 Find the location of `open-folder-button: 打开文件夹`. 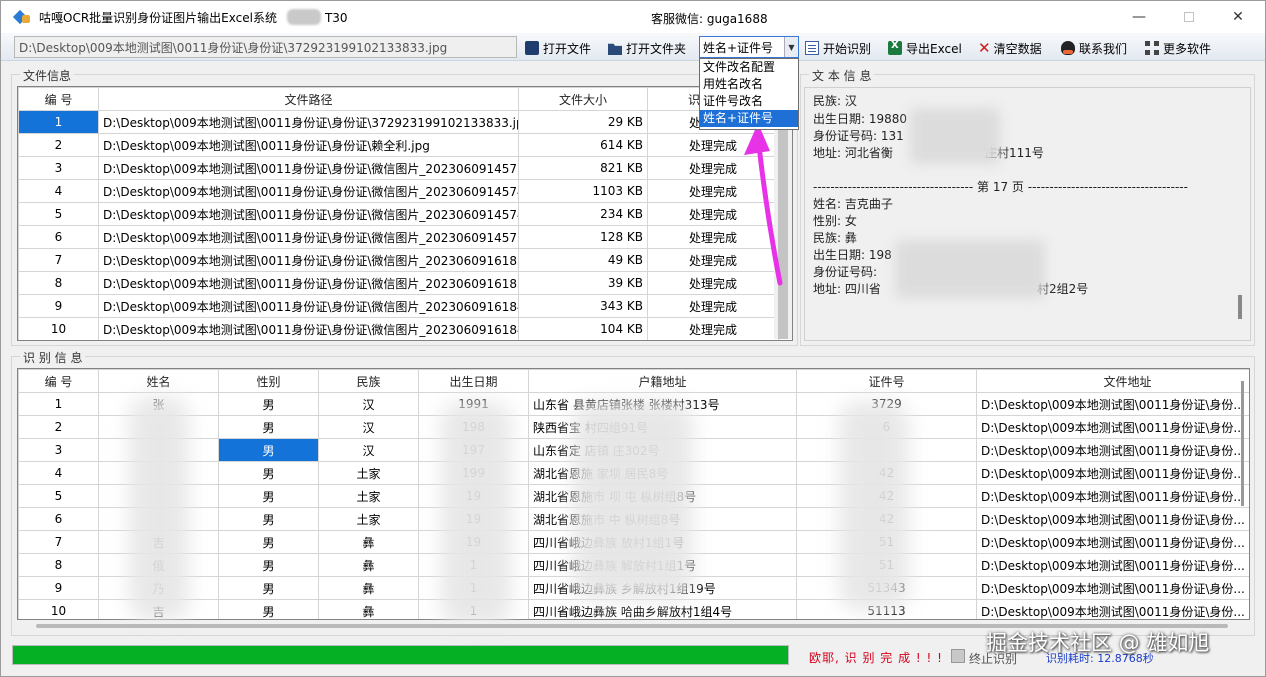

open-folder-button: 打开文件夹 is located at coordinates (647, 48).